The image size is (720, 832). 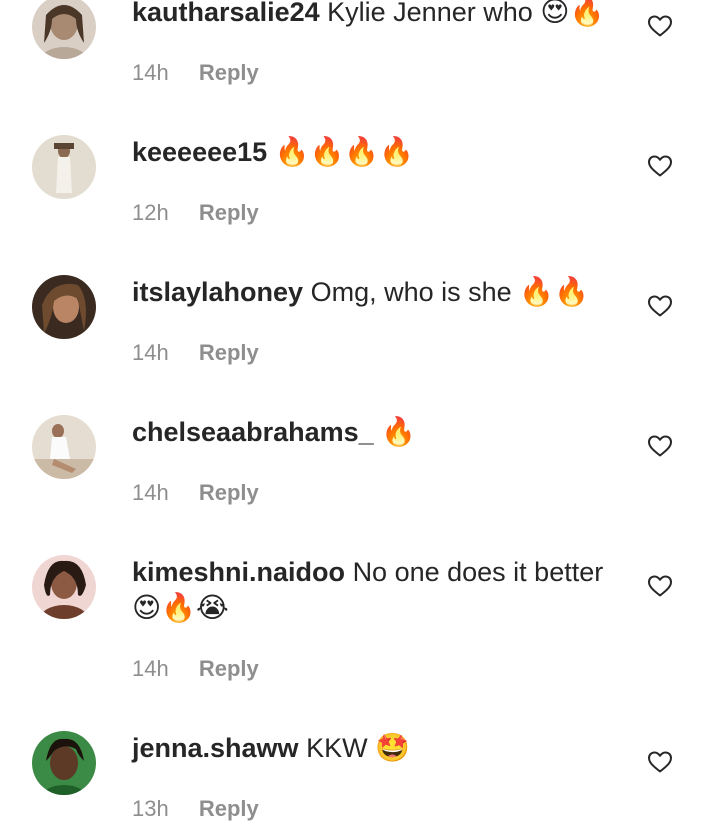 I want to click on comment-text-line: kautharsalie24 Kylie Jenner who 😍🔥, so click(x=377, y=15).